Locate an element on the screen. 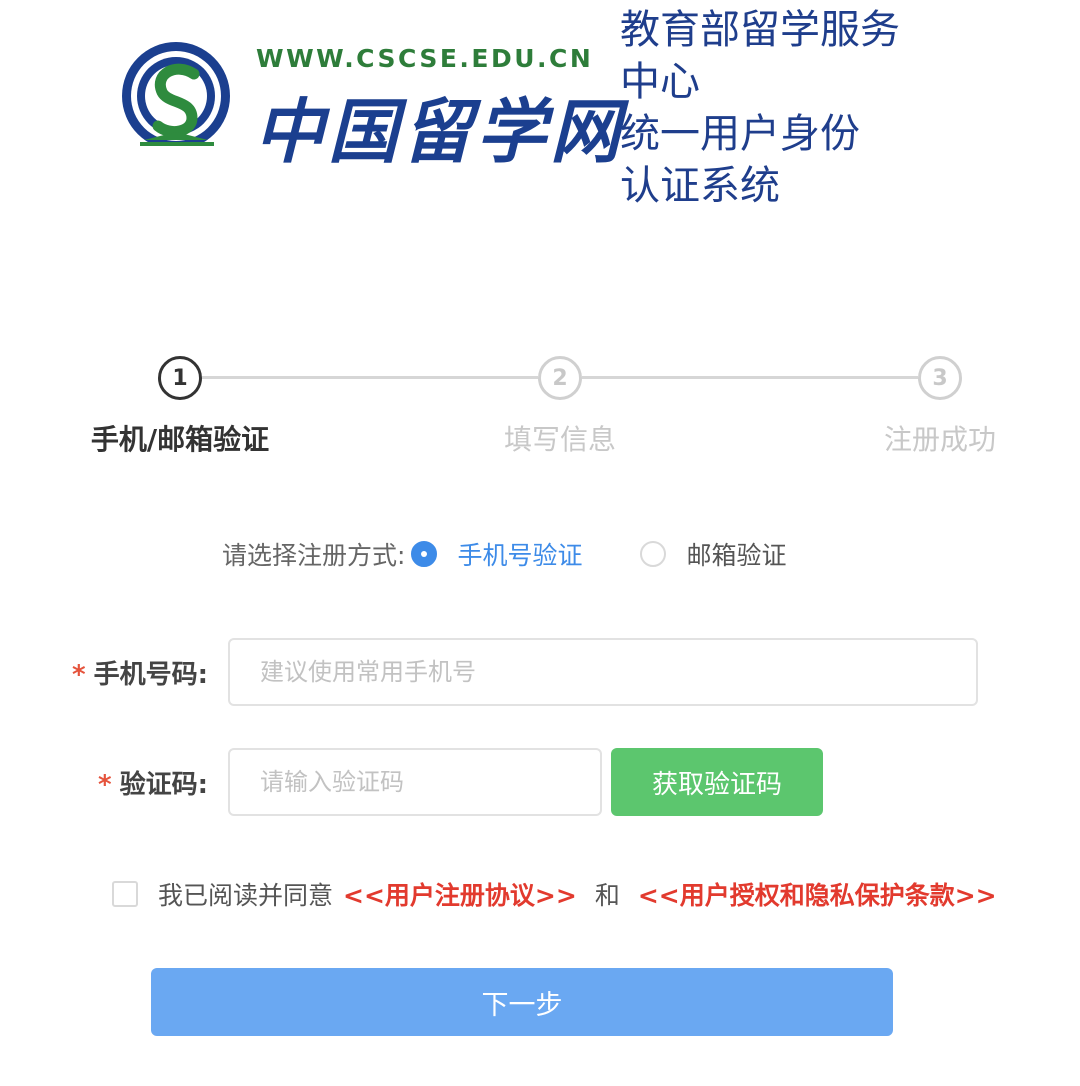 The width and height of the screenshot is (1080, 1086). system-title-line: 认证系统 is located at coordinates (700, 186).